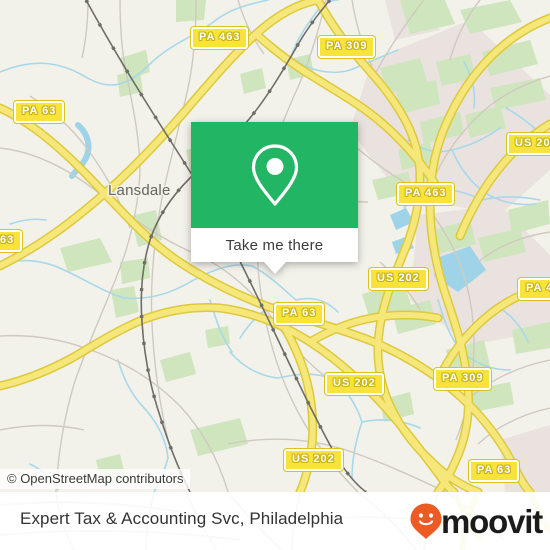 The image size is (550, 550). I want to click on moovit-smiley-pin-icon, so click(426, 521).